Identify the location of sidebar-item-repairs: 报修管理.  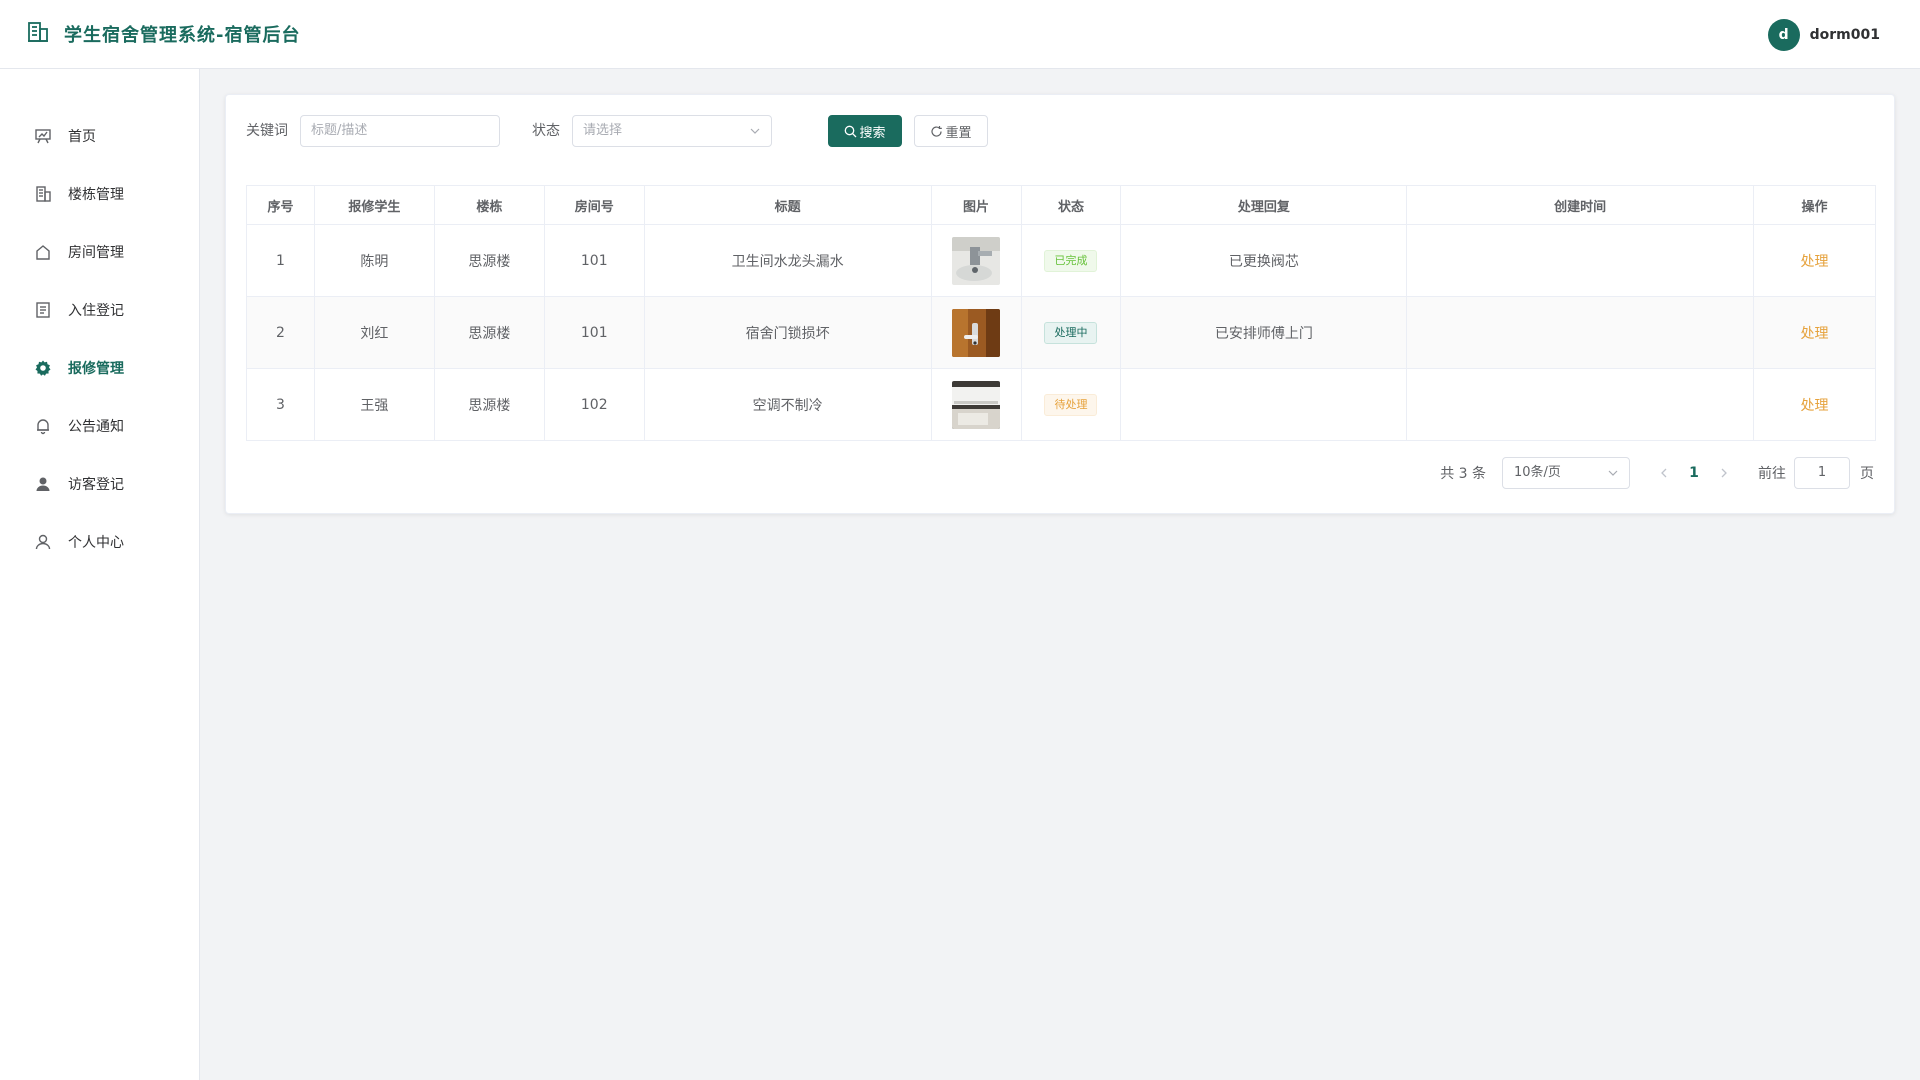
(99, 368).